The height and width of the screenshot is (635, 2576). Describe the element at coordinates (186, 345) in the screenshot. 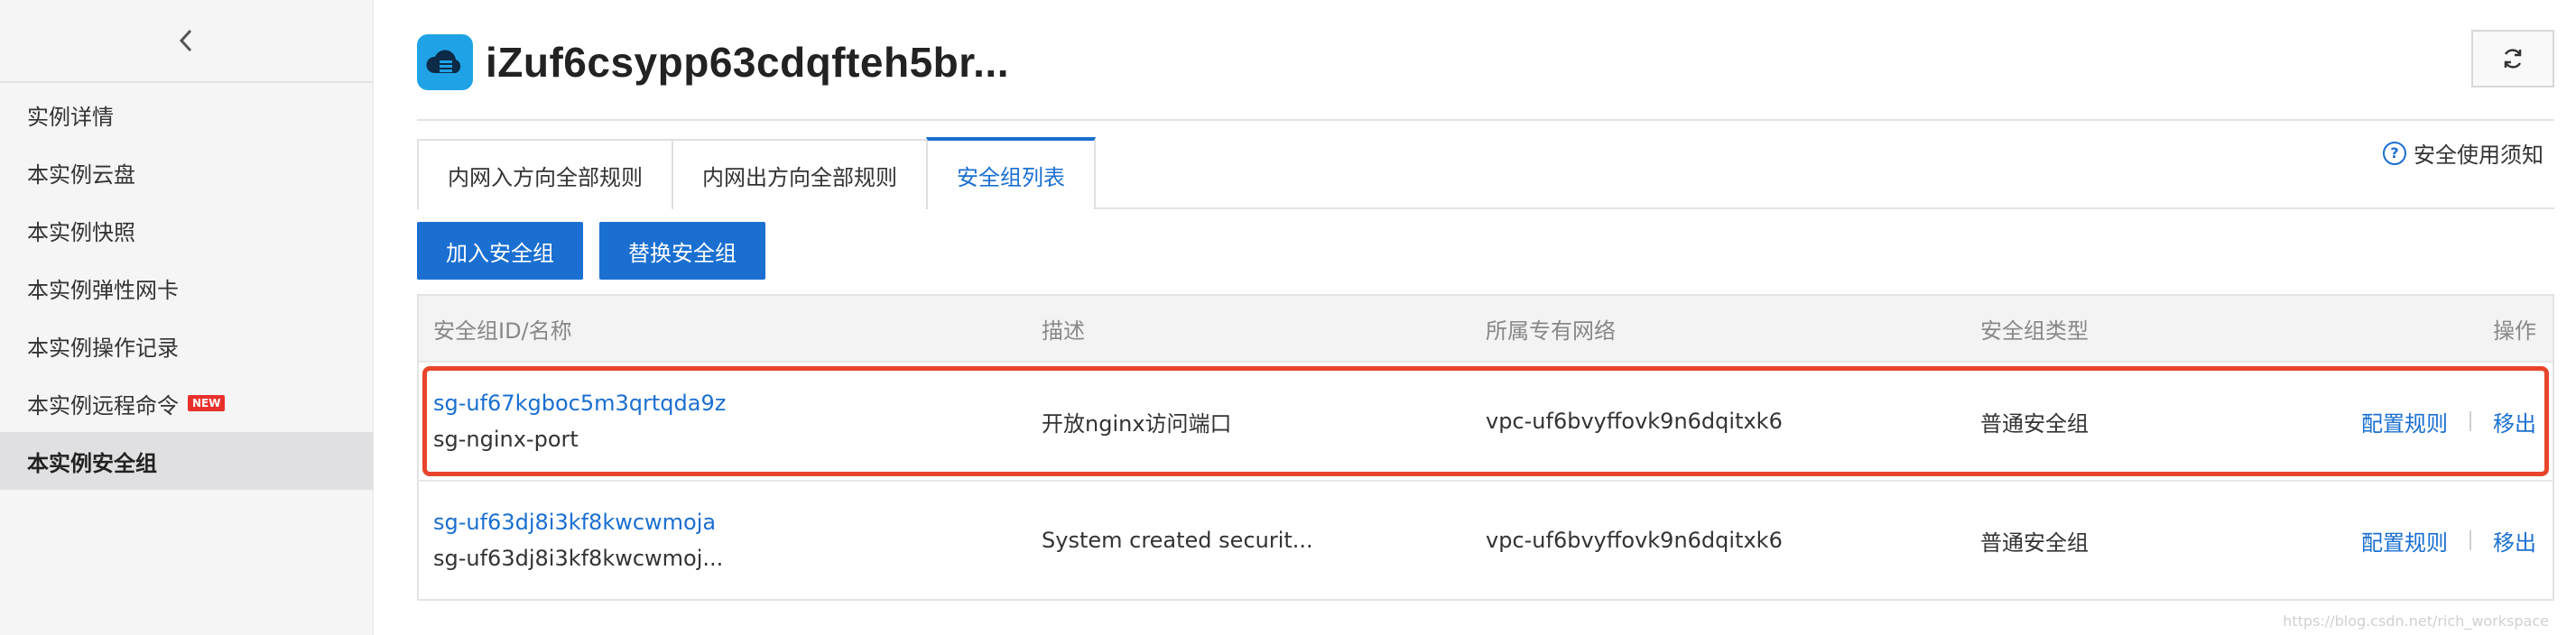

I see `sidebar-item-operation-logs: 本实例操作记录` at that location.